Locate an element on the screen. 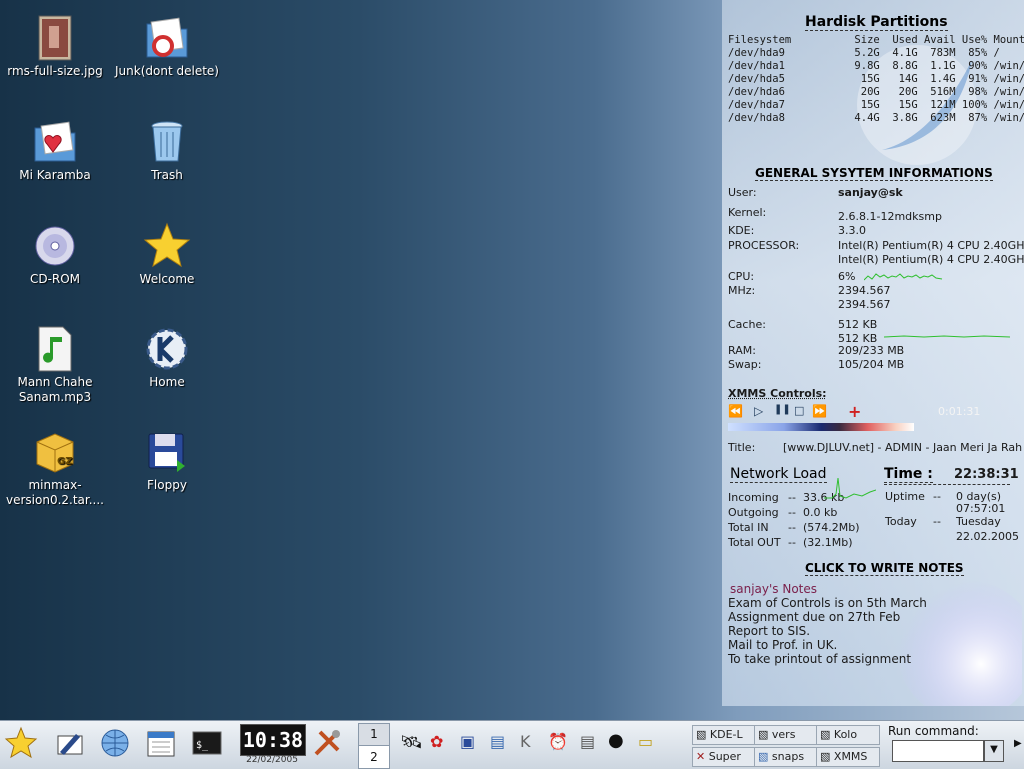 The width and height of the screenshot is (1024, 769). taskbar-calendar-button is located at coordinates (161, 743).